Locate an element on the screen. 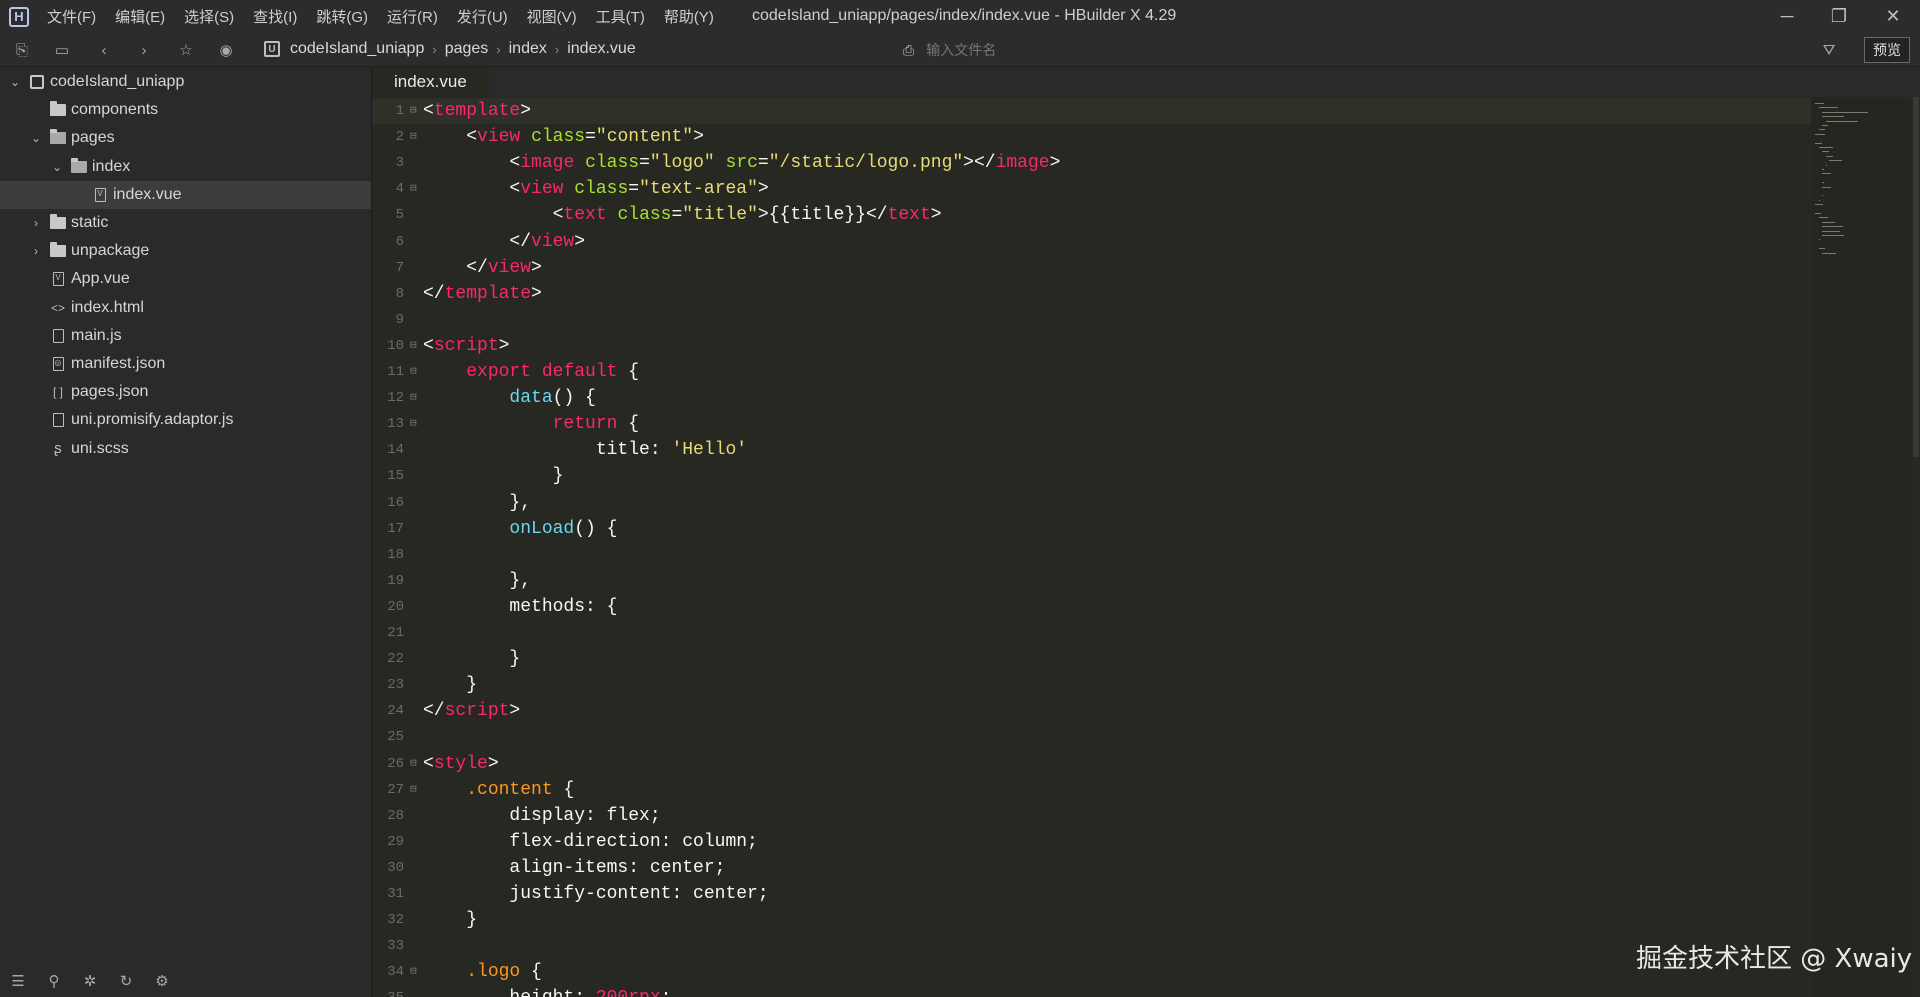 The height and width of the screenshot is (997, 1920). code-line: 12 ⊟ data() { is located at coordinates (1092, 398).